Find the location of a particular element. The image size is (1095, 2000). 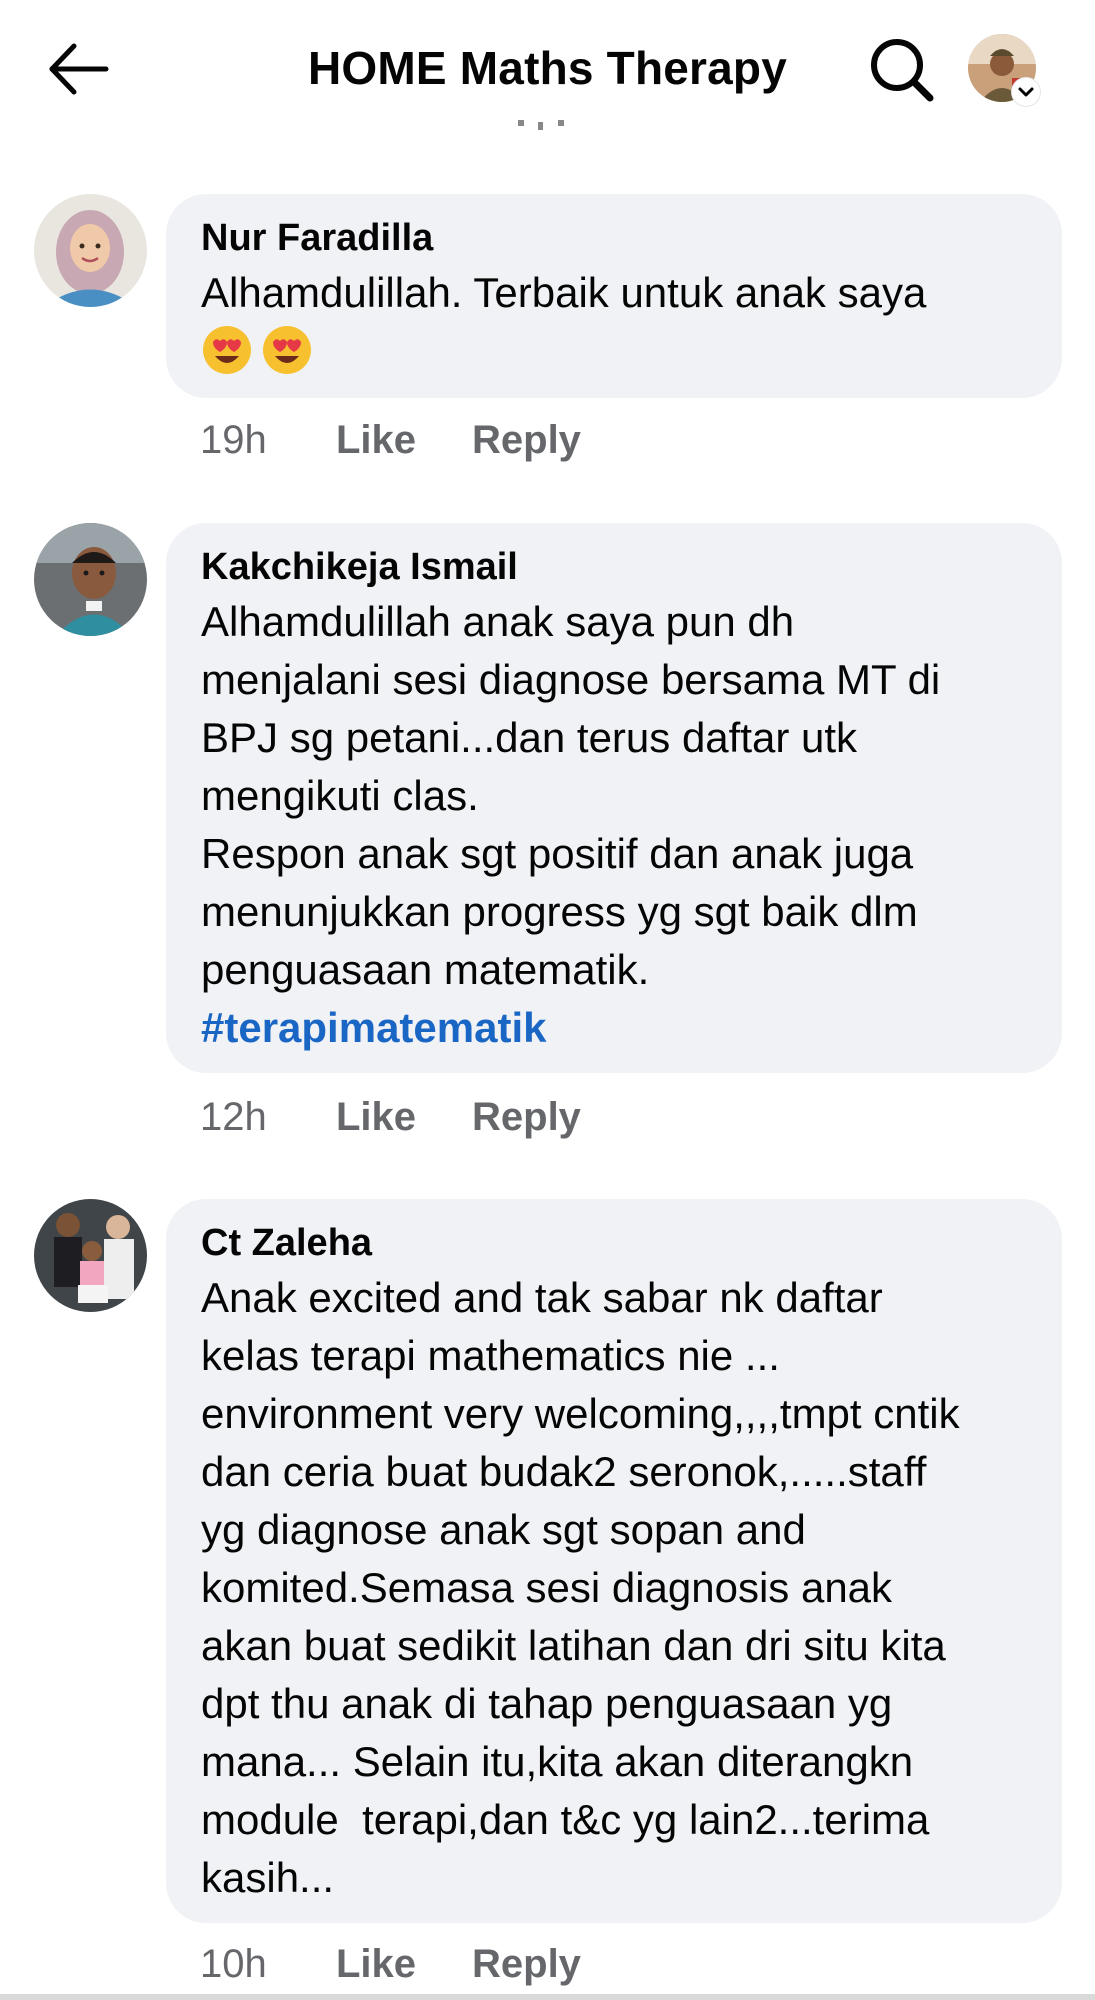

hashtag-link: #terapimatematik is located at coordinates (614, 1028).